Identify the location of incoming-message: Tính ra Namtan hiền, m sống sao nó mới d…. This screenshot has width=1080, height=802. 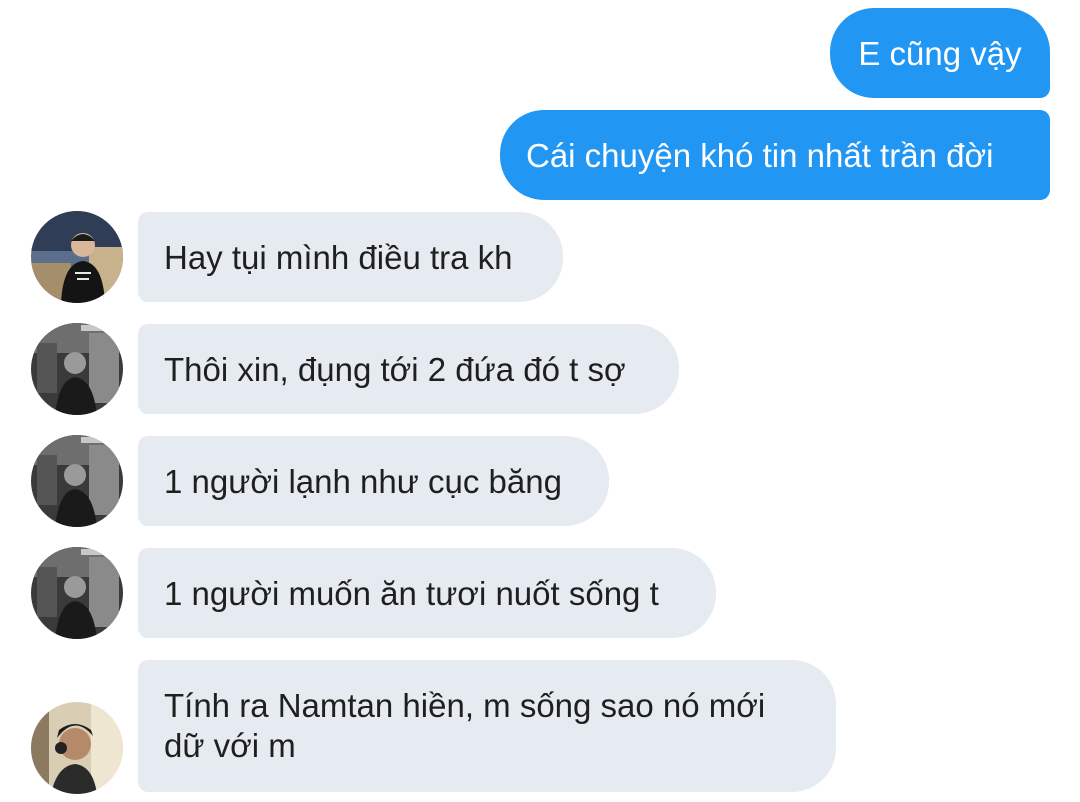
(487, 726).